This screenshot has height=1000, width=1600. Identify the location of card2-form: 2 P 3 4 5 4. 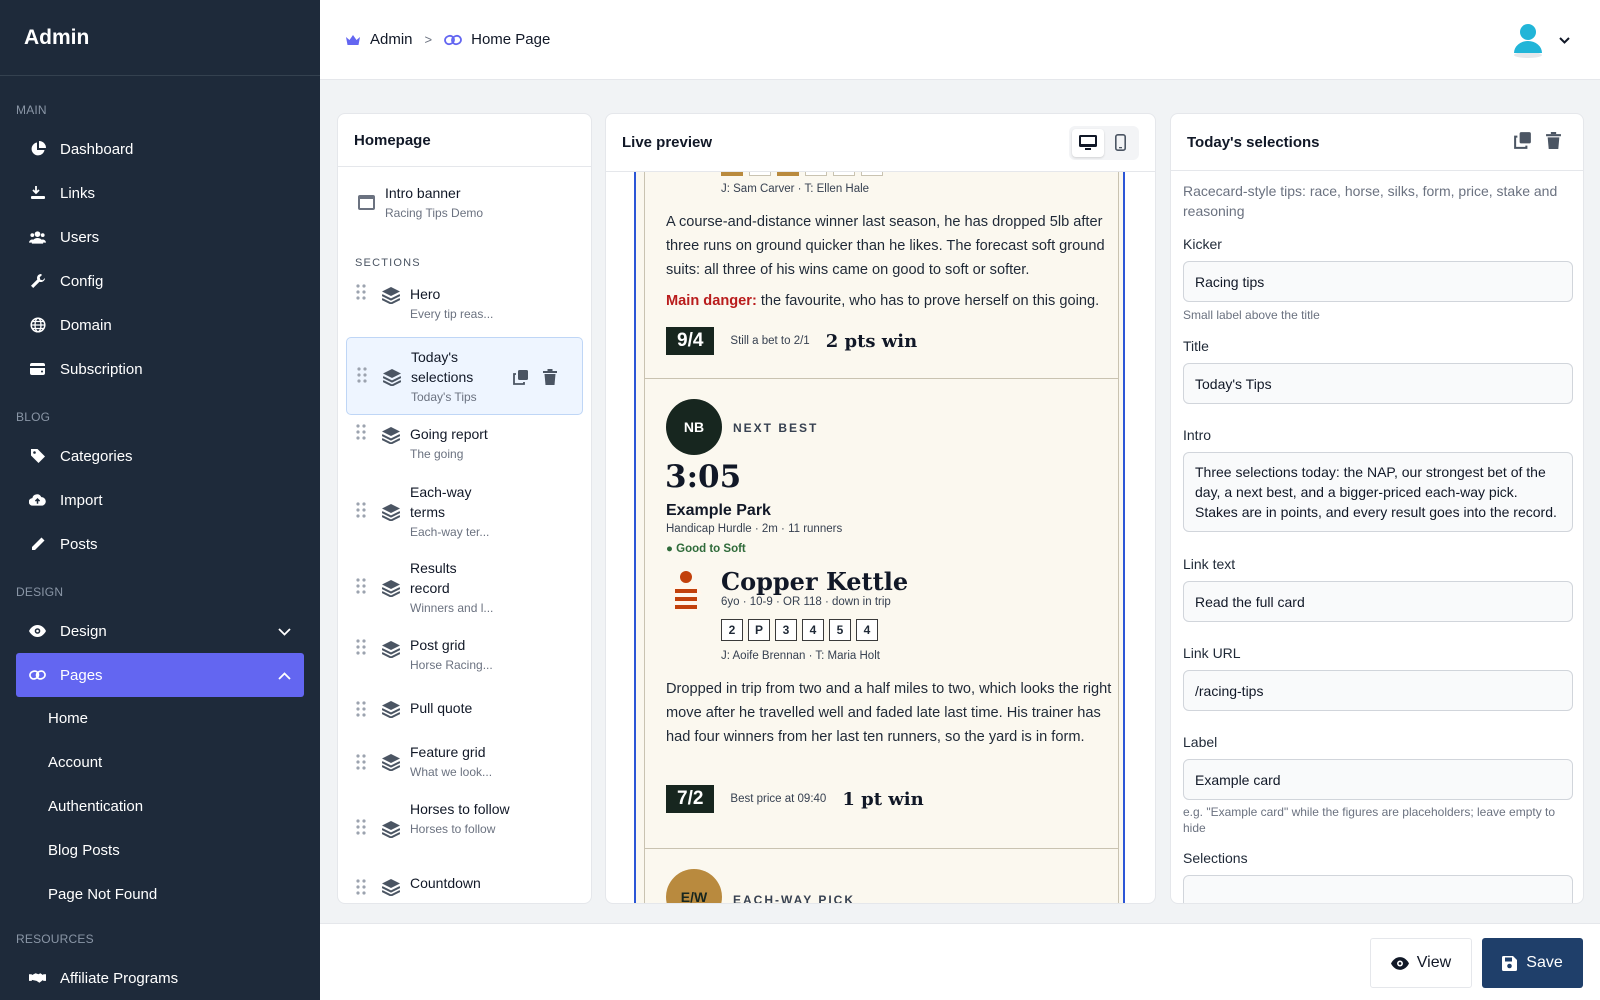
(802, 630).